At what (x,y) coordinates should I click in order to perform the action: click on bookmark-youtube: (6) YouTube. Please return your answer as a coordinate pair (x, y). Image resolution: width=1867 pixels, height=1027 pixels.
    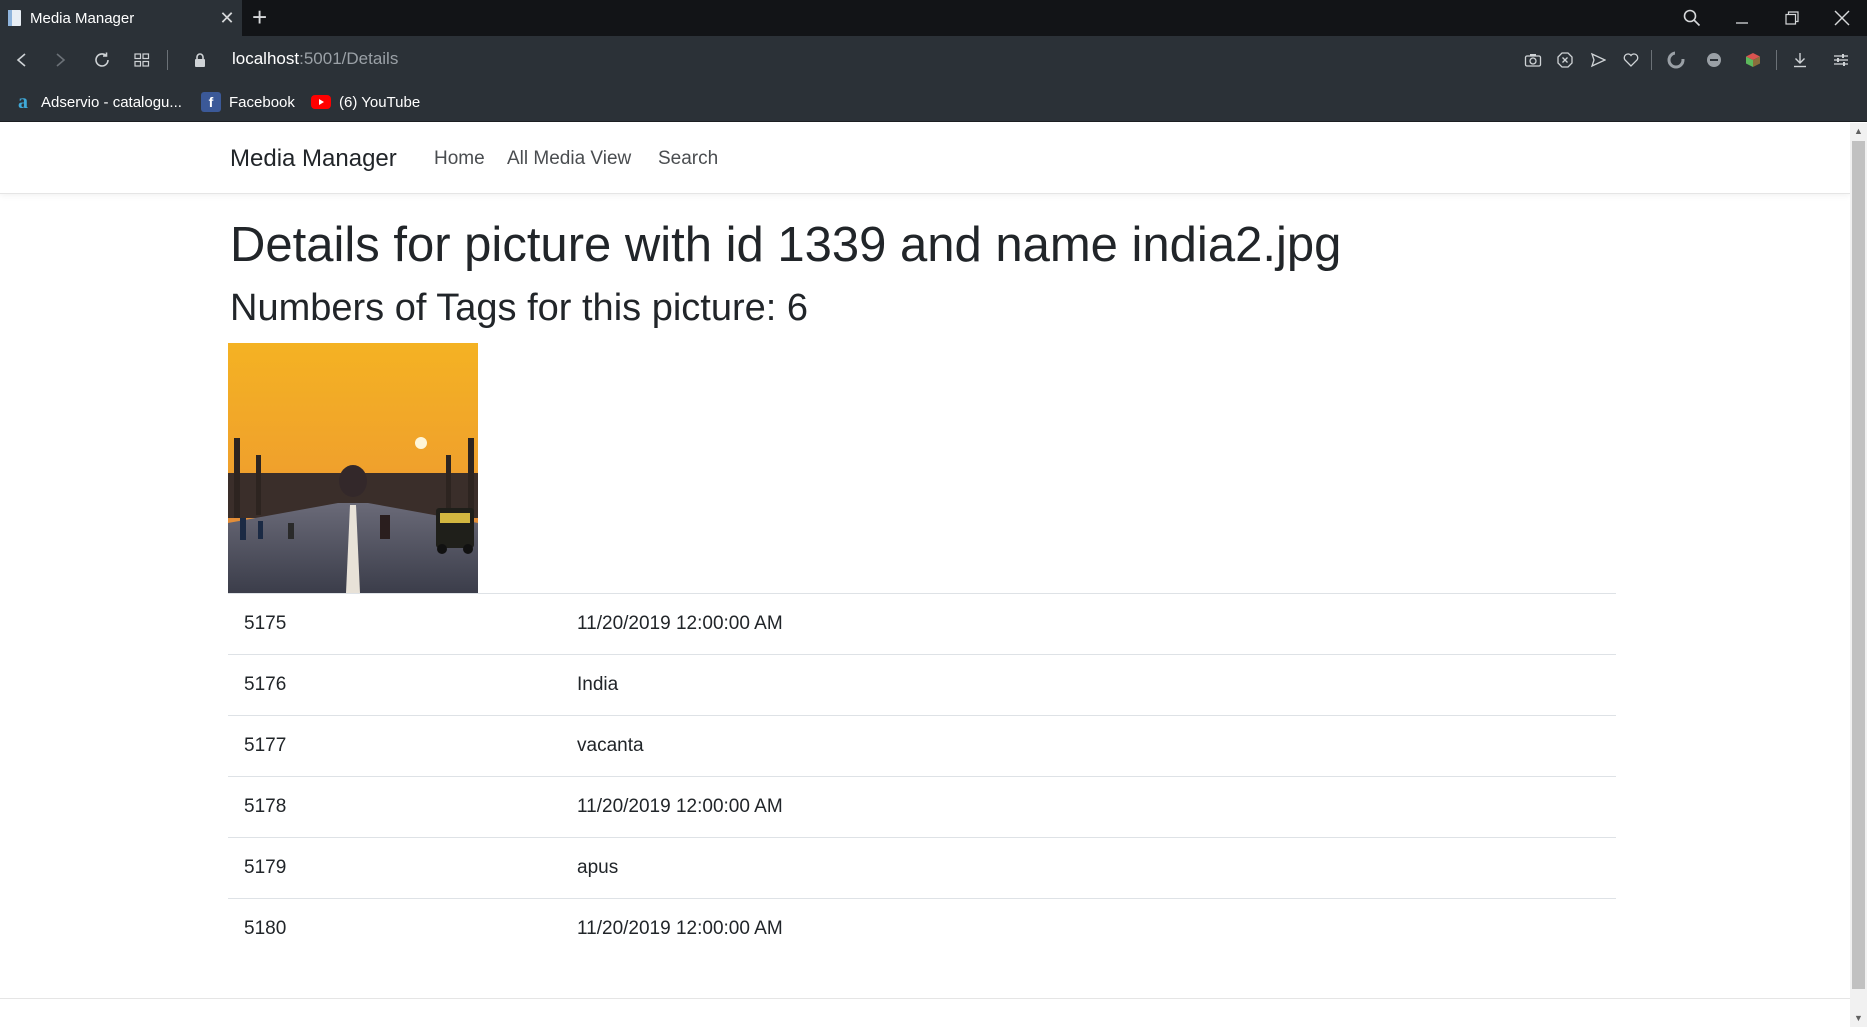
    Looking at the image, I should click on (365, 102).